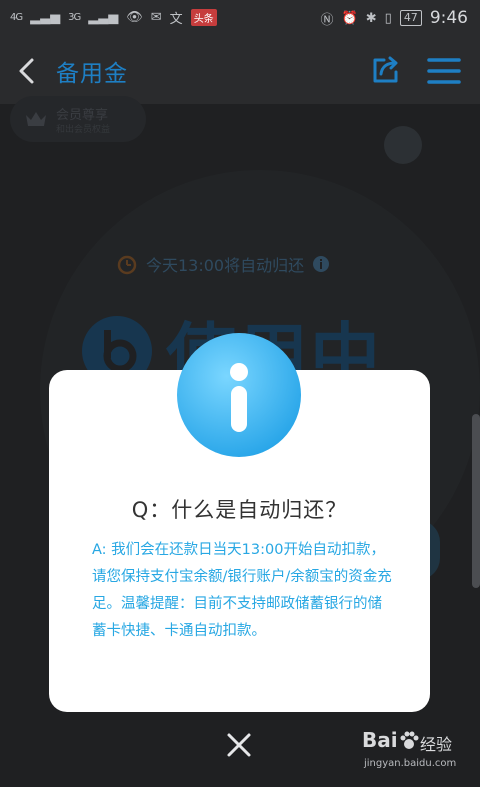  I want to click on scrollbar, so click(476, 501).